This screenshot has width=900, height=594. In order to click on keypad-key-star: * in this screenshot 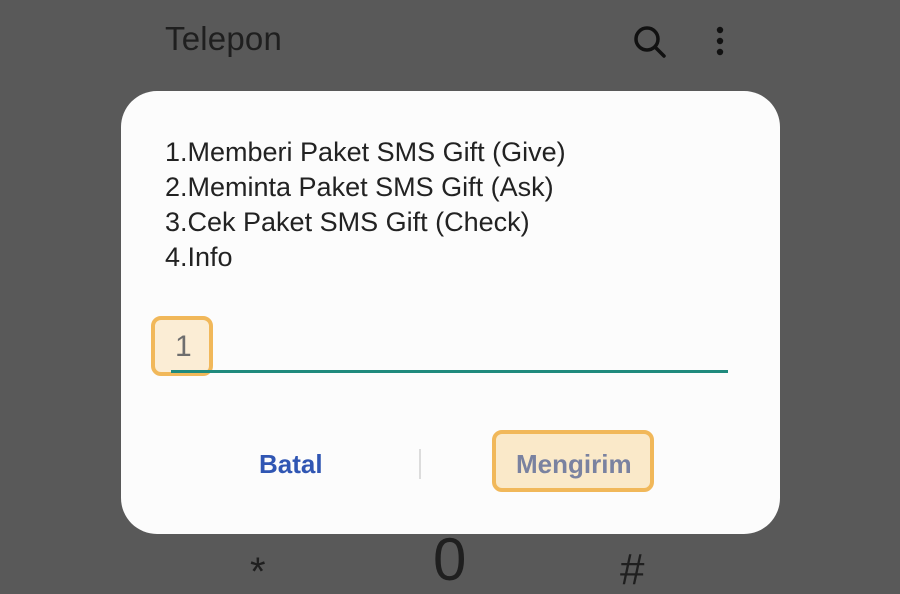, I will do `click(258, 572)`.